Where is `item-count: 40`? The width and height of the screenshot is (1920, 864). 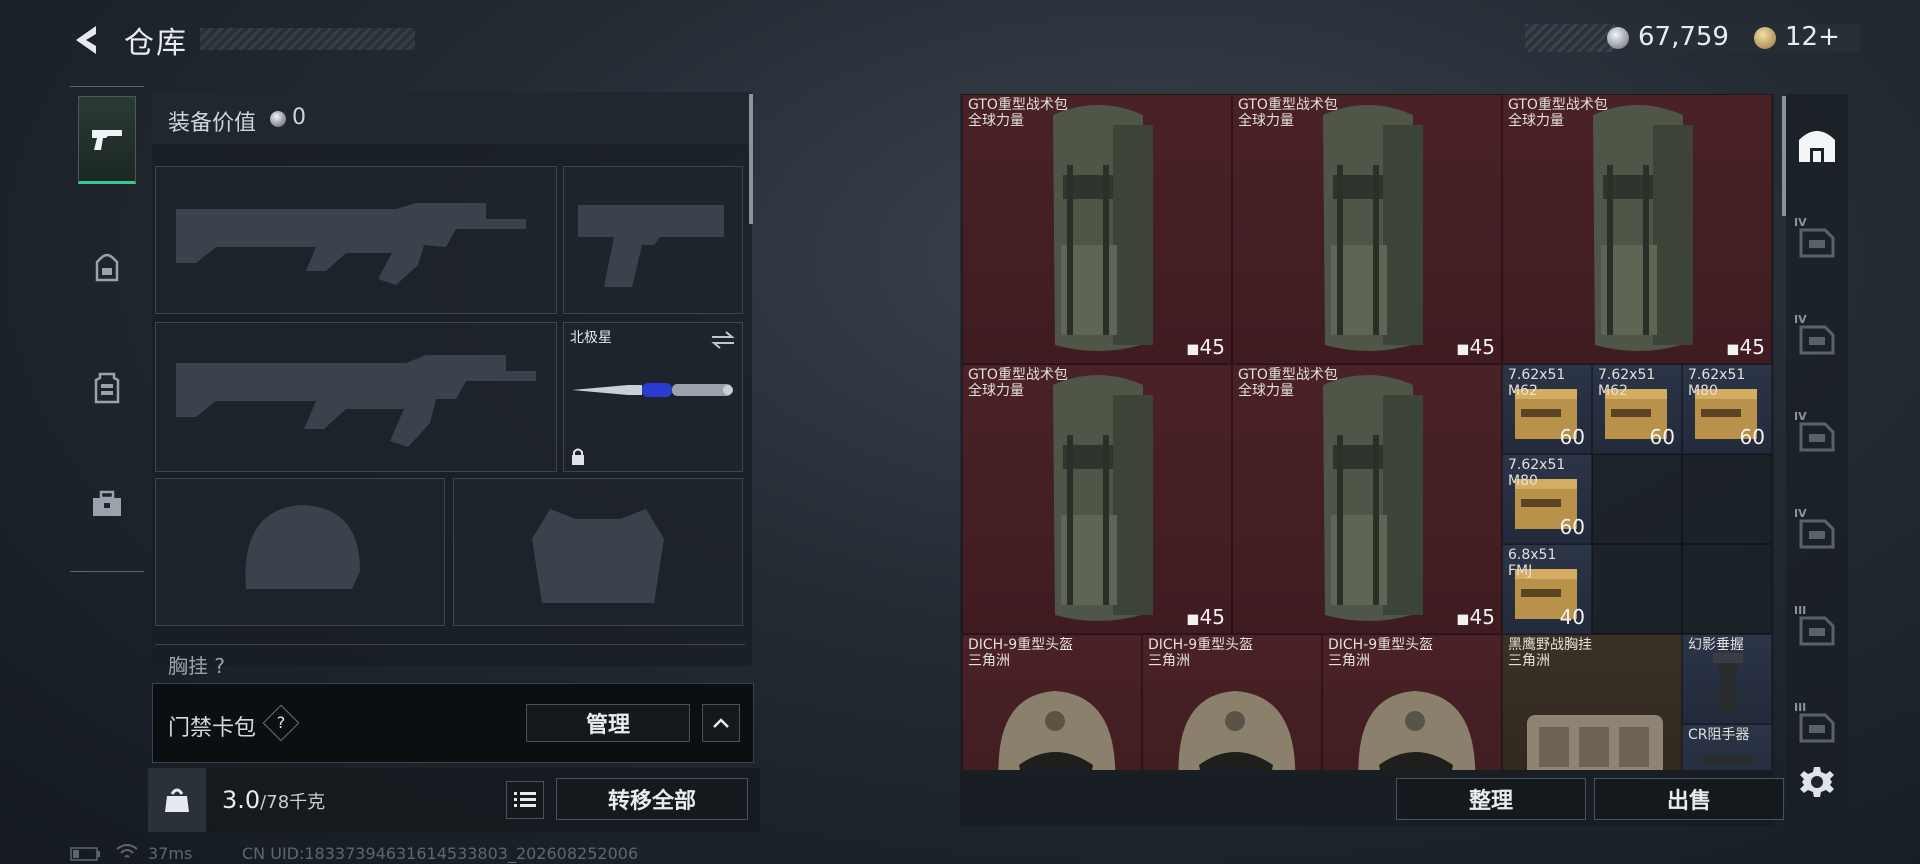 item-count: 40 is located at coordinates (1572, 617).